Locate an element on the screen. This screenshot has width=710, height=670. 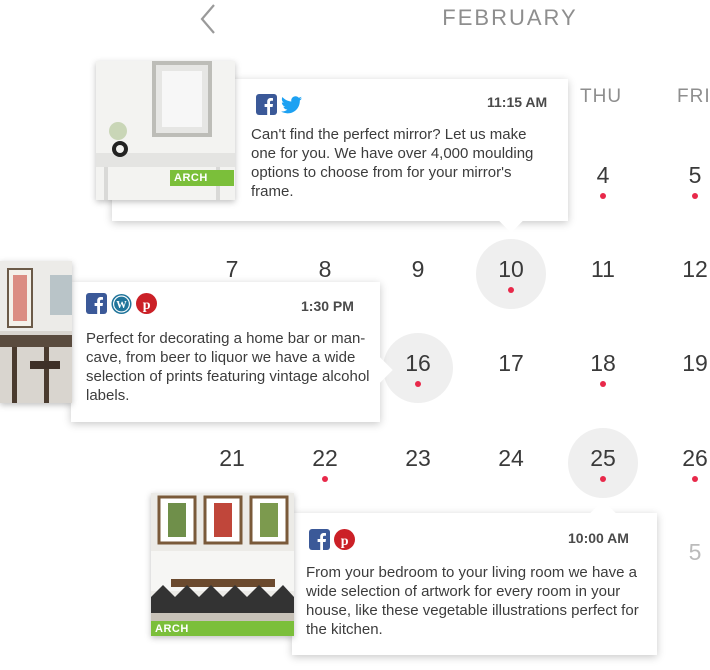
weekday-header-fri: FRI is located at coordinates (693, 96).